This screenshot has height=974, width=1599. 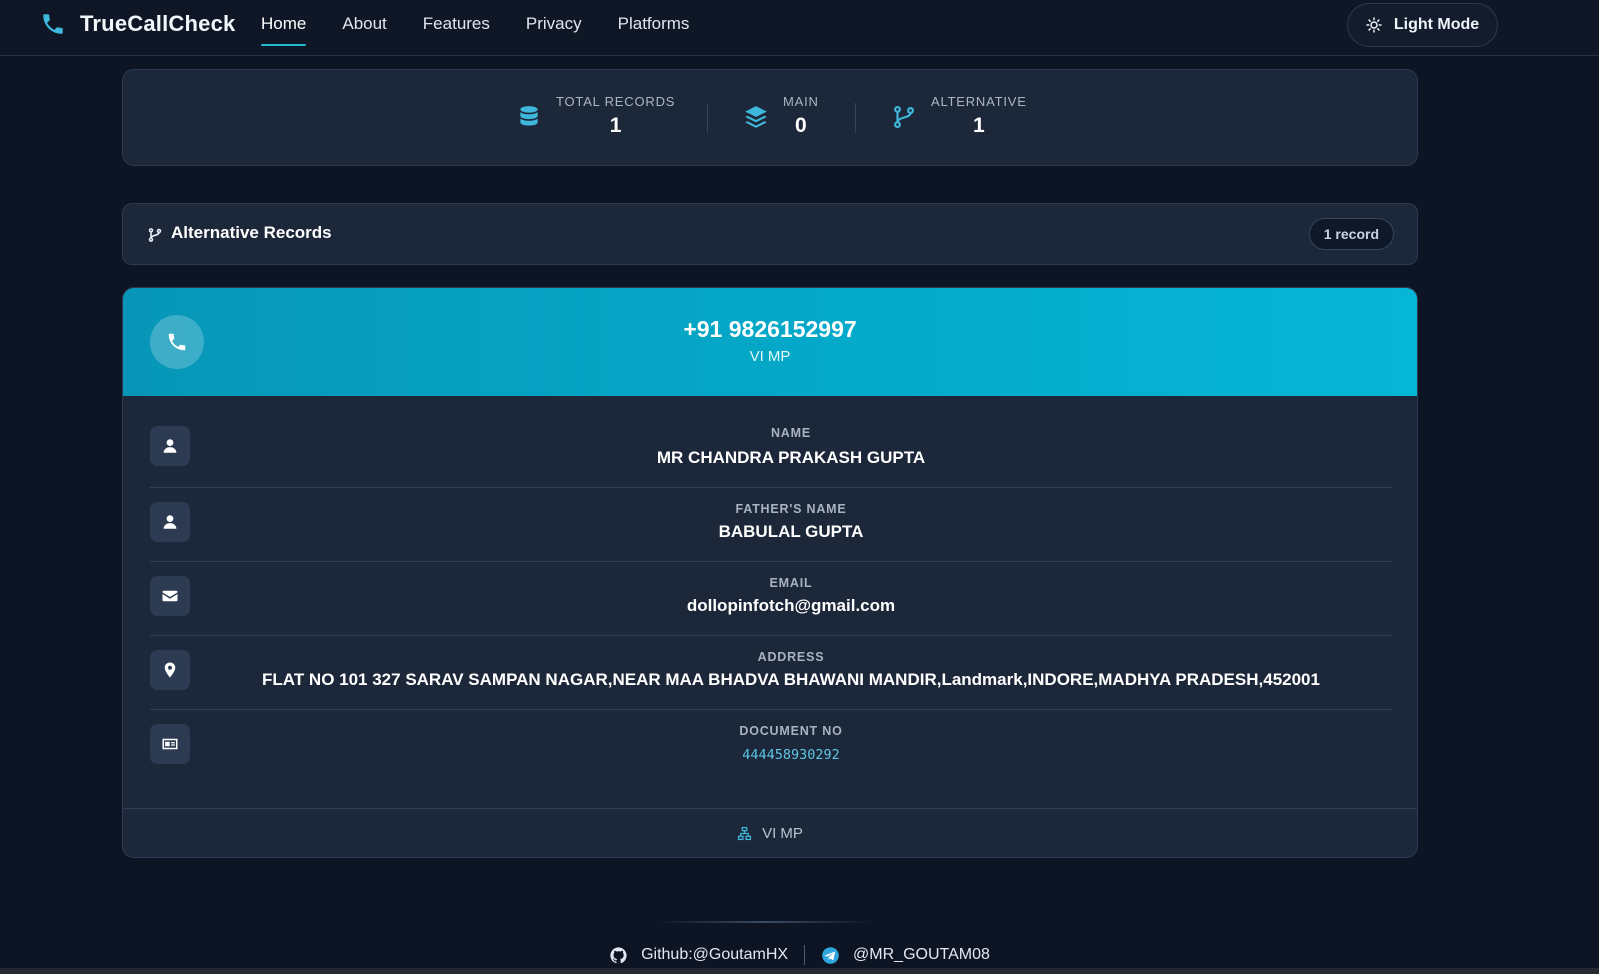 I want to click on field-value: dollopinfotch@gmail.com, so click(x=791, y=605).